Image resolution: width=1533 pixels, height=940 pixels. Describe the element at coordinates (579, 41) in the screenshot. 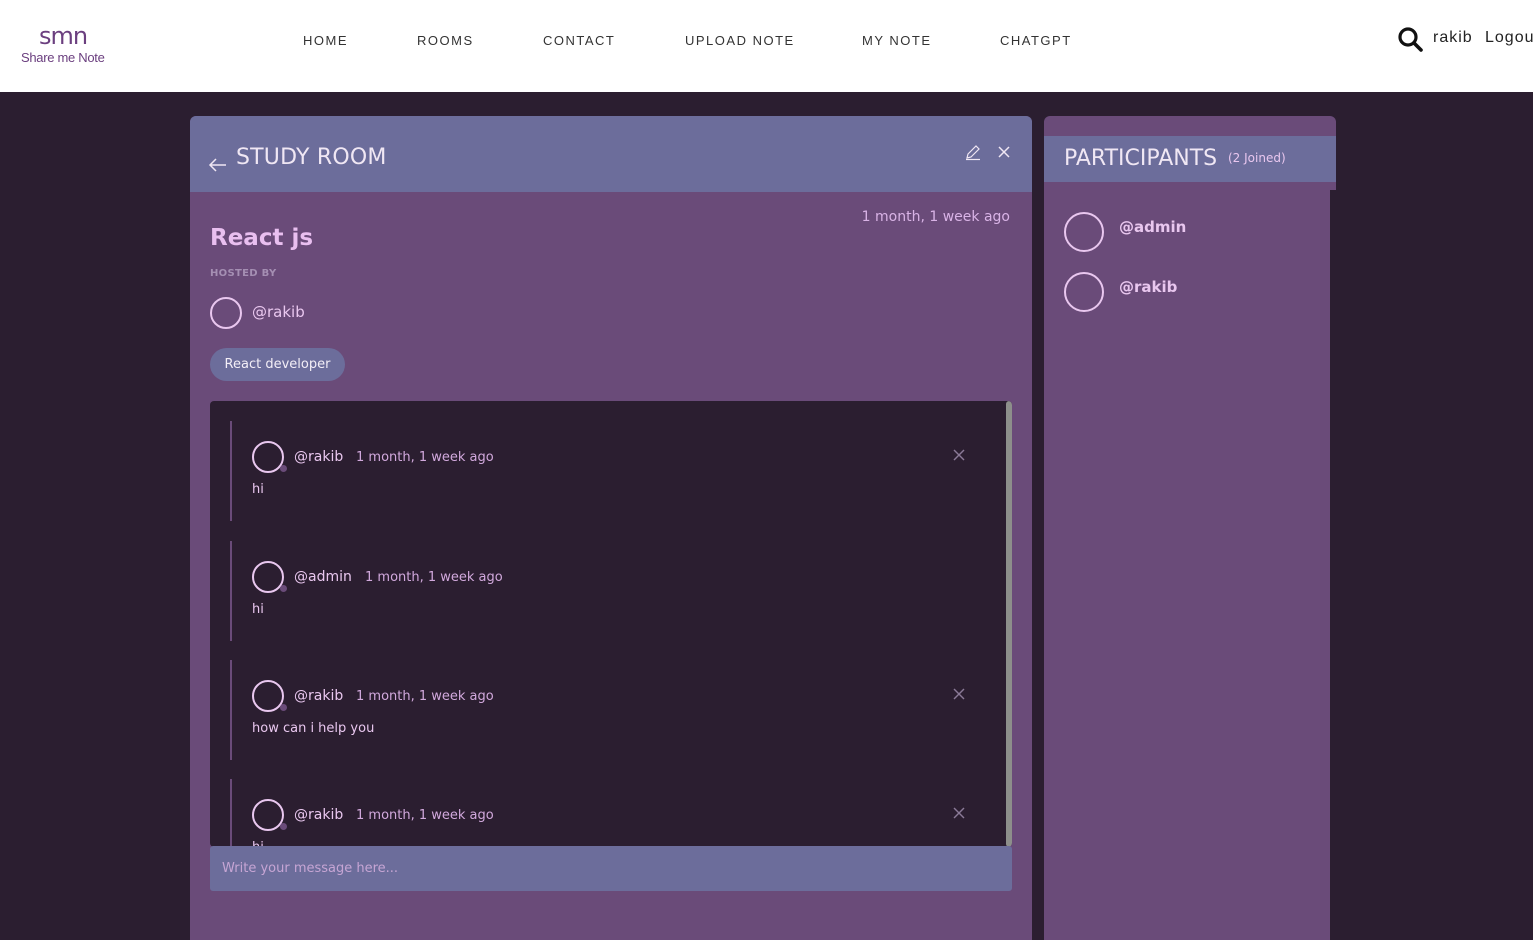

I see `nav-contact: CONTACT` at that location.